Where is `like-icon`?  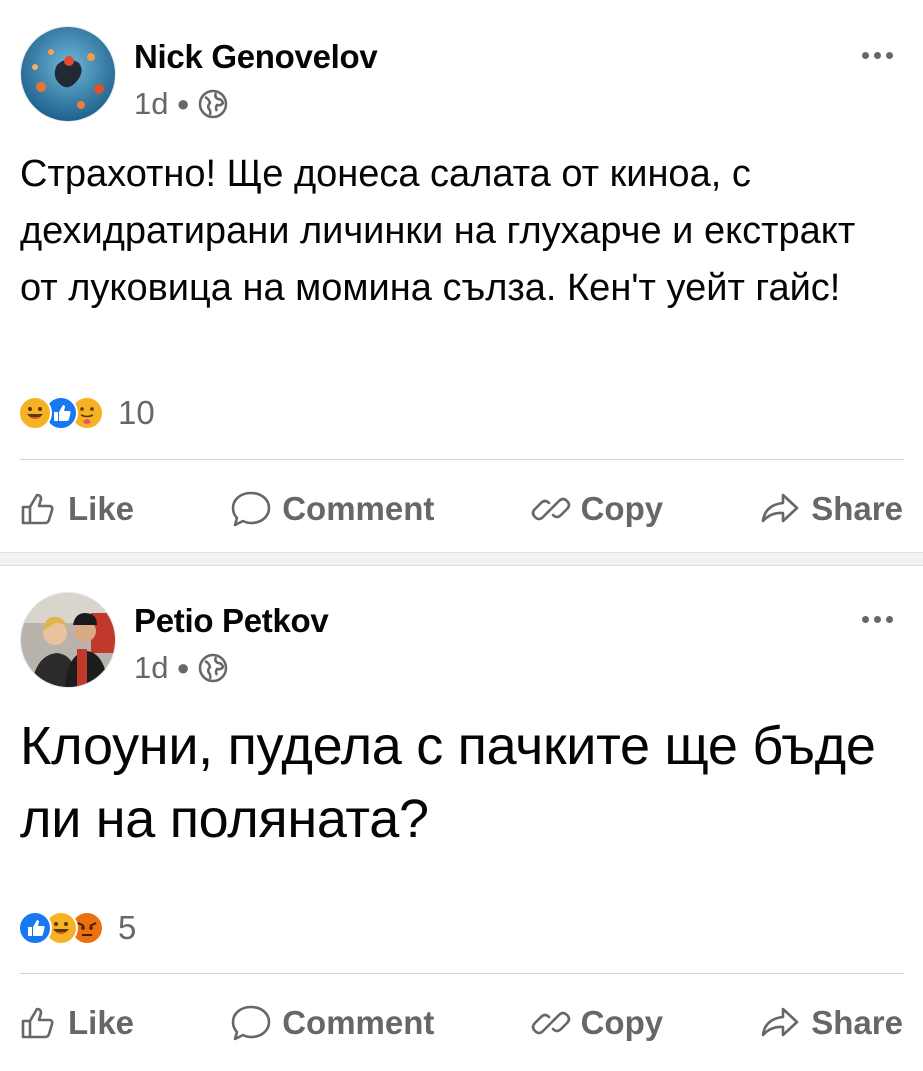
like-icon is located at coordinates (35, 928).